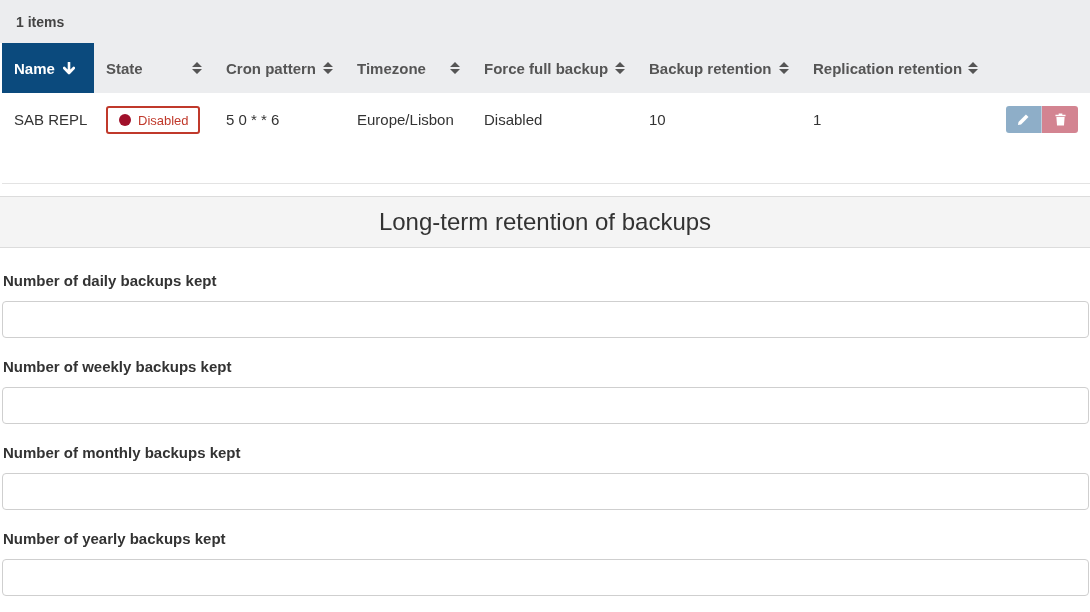 This screenshot has width=1090, height=612. I want to click on pencil-icon, so click(1023, 119).